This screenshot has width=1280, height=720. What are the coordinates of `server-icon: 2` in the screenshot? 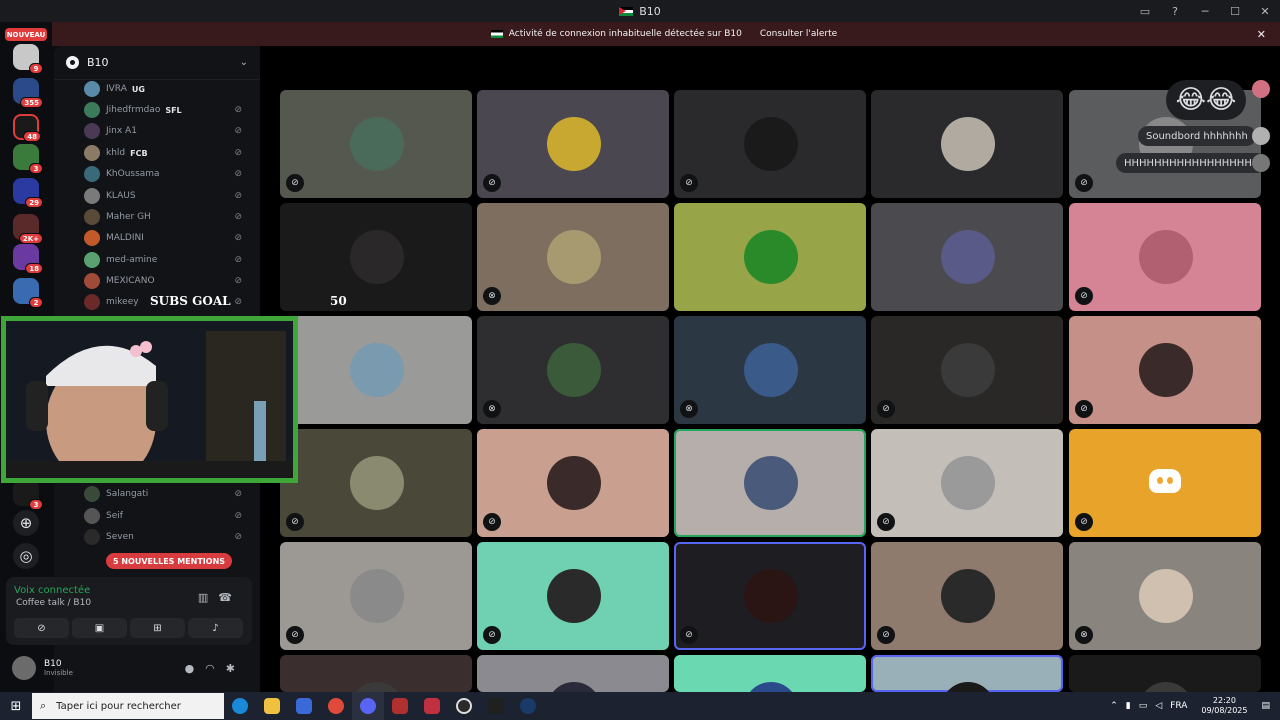 It's located at (28, 293).